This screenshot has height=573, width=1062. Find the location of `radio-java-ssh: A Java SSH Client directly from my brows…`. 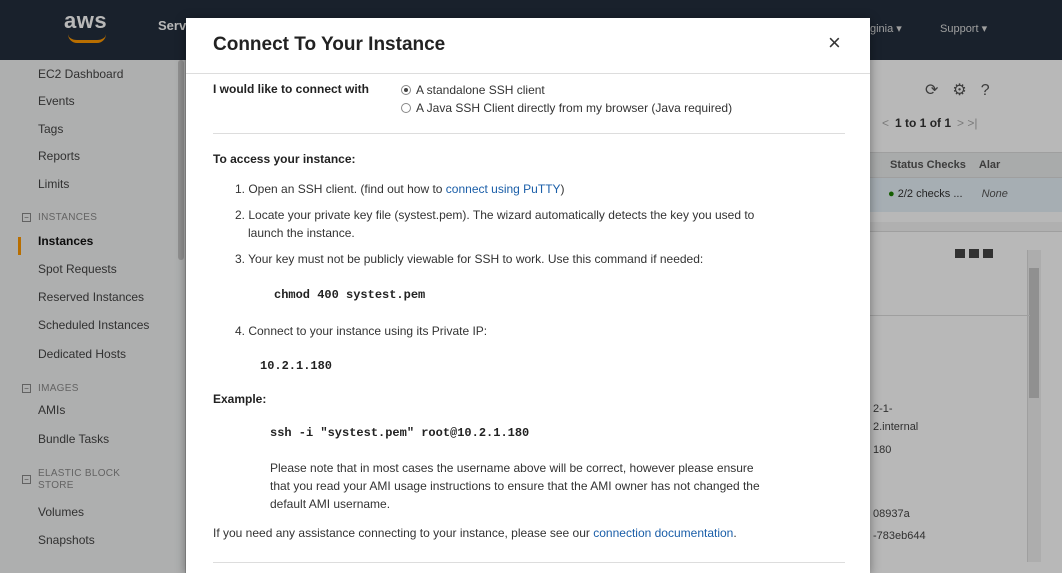

radio-java-ssh: A Java SSH Client directly from my brows… is located at coordinates (566, 108).